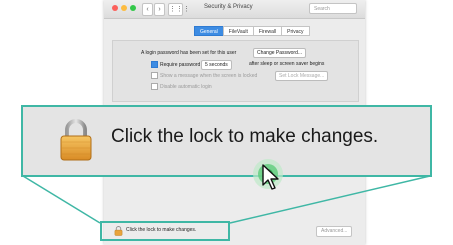 This screenshot has width=453, height=245. I want to click on search-field: Search, so click(333, 8).